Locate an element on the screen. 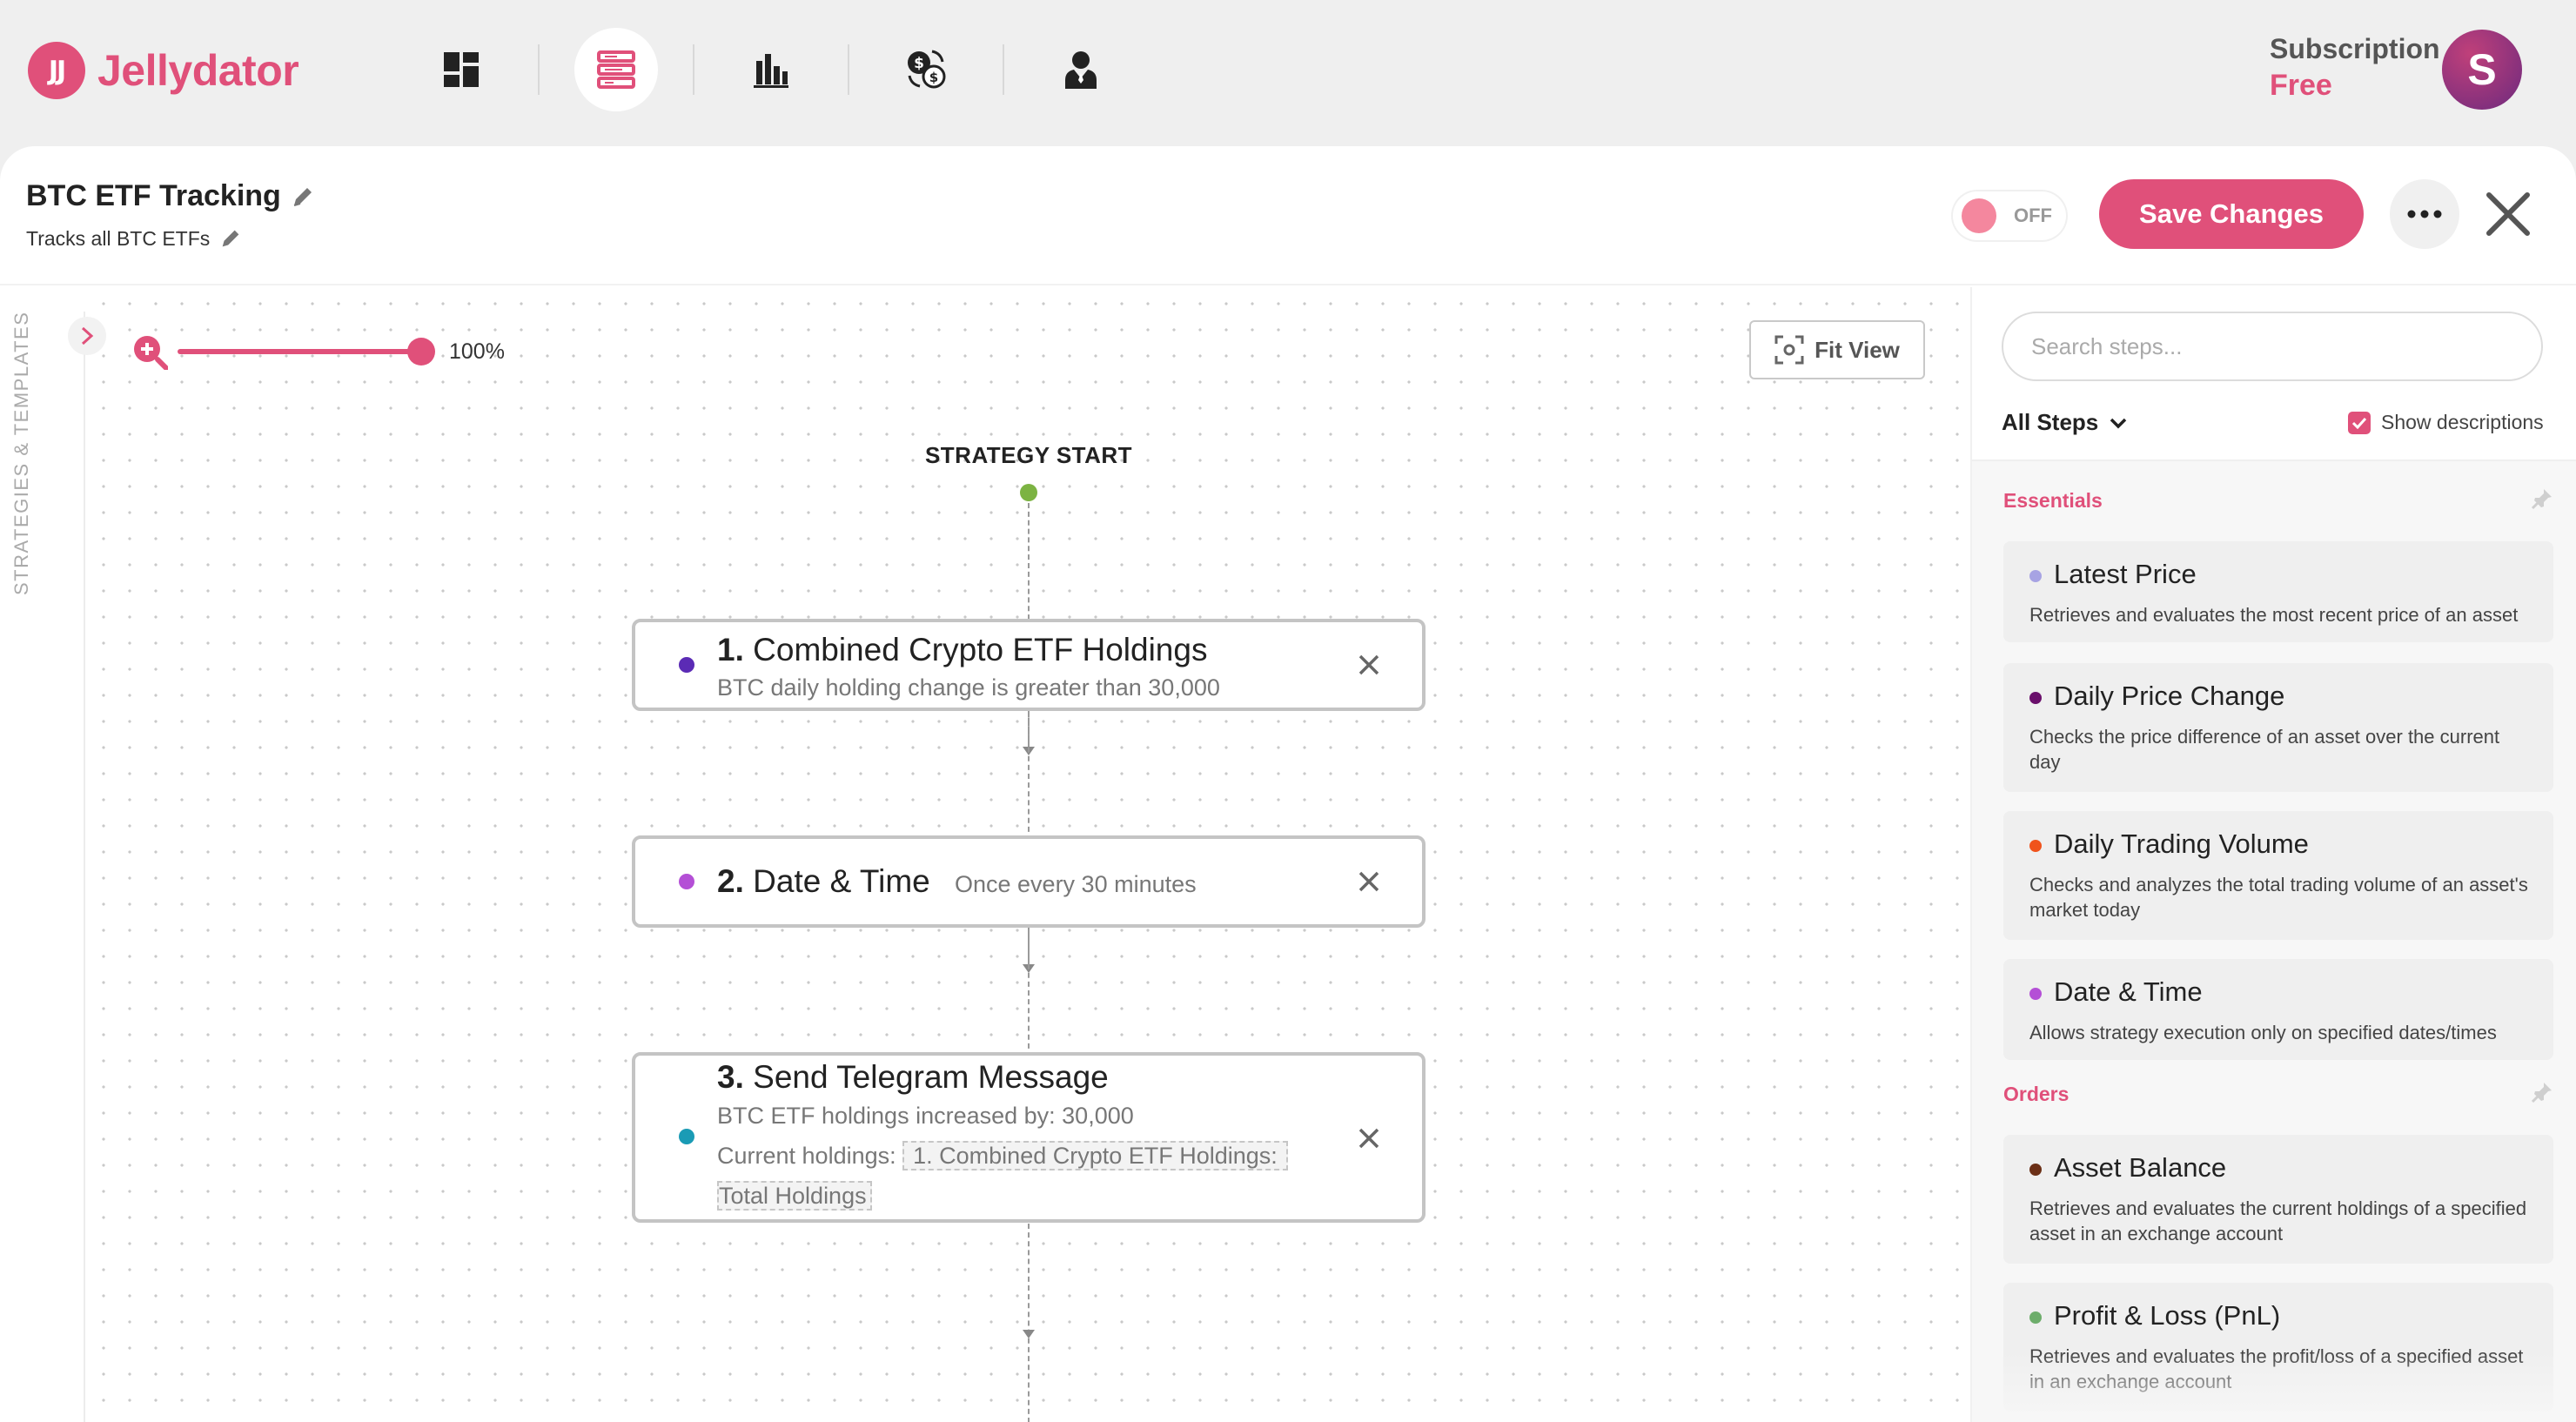 This screenshot has width=2576, height=1422. close-editor-button is located at coordinates (2508, 214).